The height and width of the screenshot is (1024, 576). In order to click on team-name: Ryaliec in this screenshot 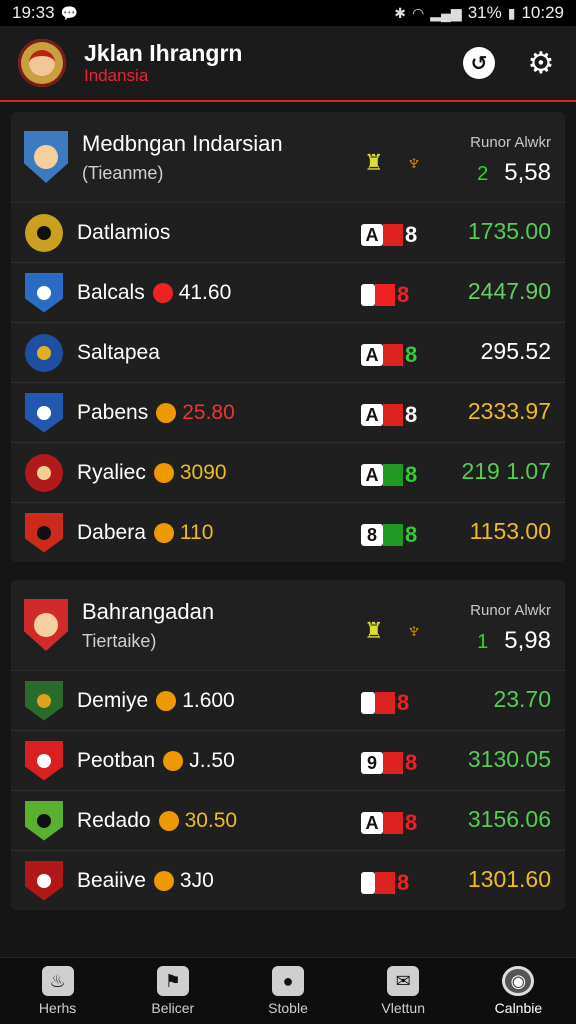, I will do `click(111, 472)`.